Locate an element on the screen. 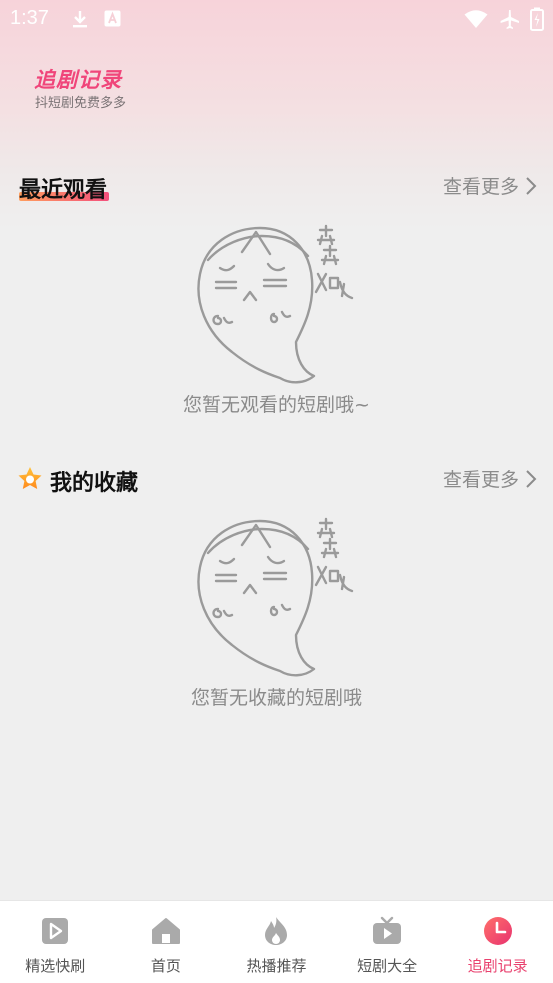 This screenshot has height=983, width=553. flame-icon is located at coordinates (276, 931).